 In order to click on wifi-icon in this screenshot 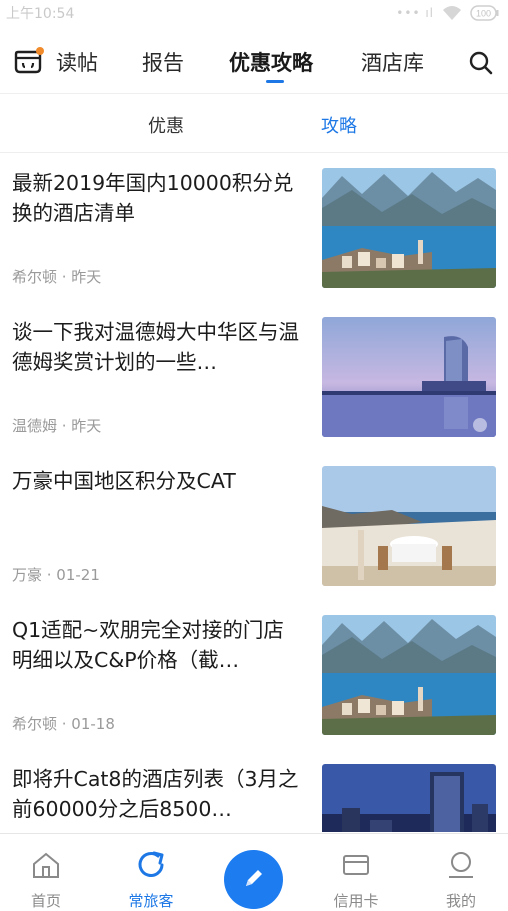, I will do `click(452, 13)`.